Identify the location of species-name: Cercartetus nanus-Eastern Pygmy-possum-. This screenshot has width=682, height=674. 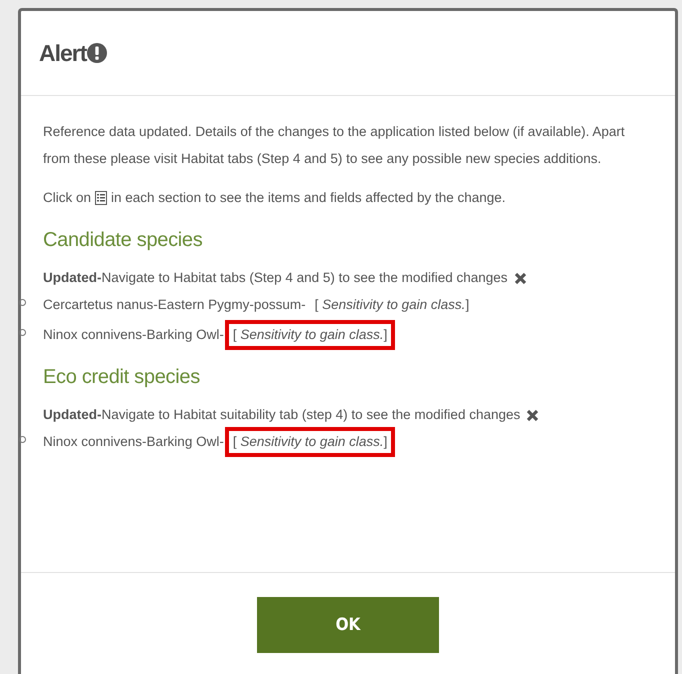
(174, 304).